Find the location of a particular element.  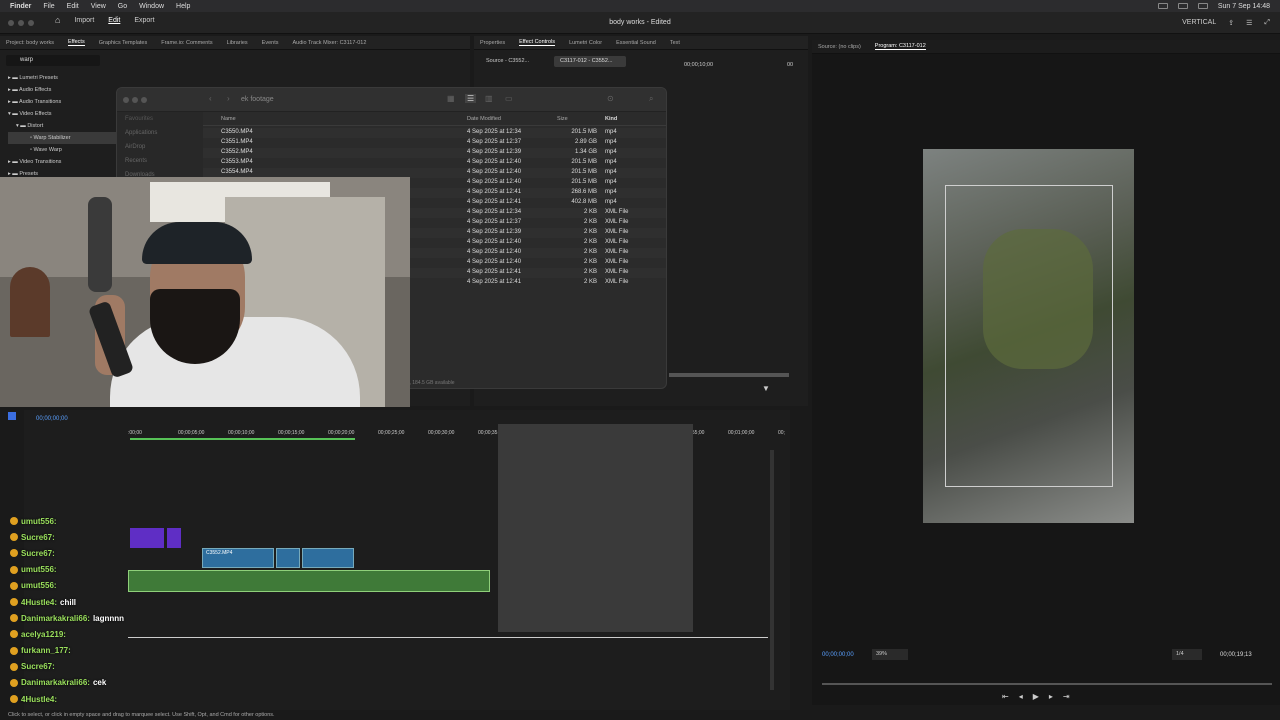

video-clip: C3552.MP4 is located at coordinates (238, 558).